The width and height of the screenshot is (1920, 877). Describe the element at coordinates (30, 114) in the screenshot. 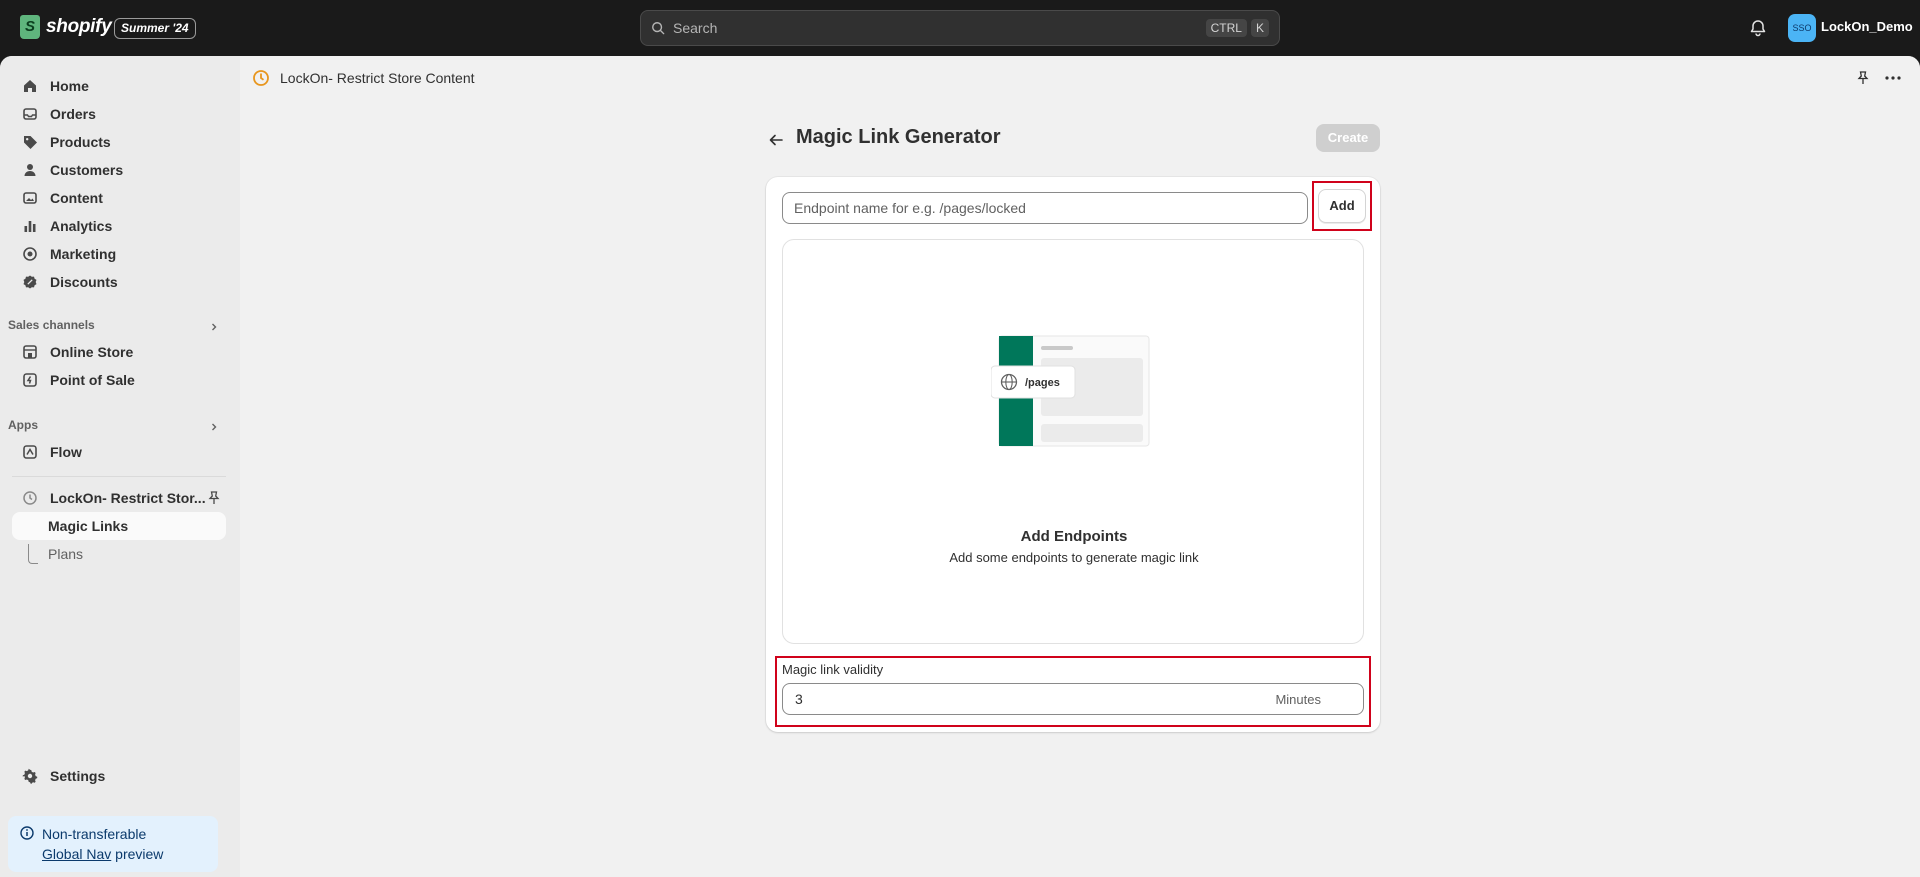

I see `inbox-icon` at that location.